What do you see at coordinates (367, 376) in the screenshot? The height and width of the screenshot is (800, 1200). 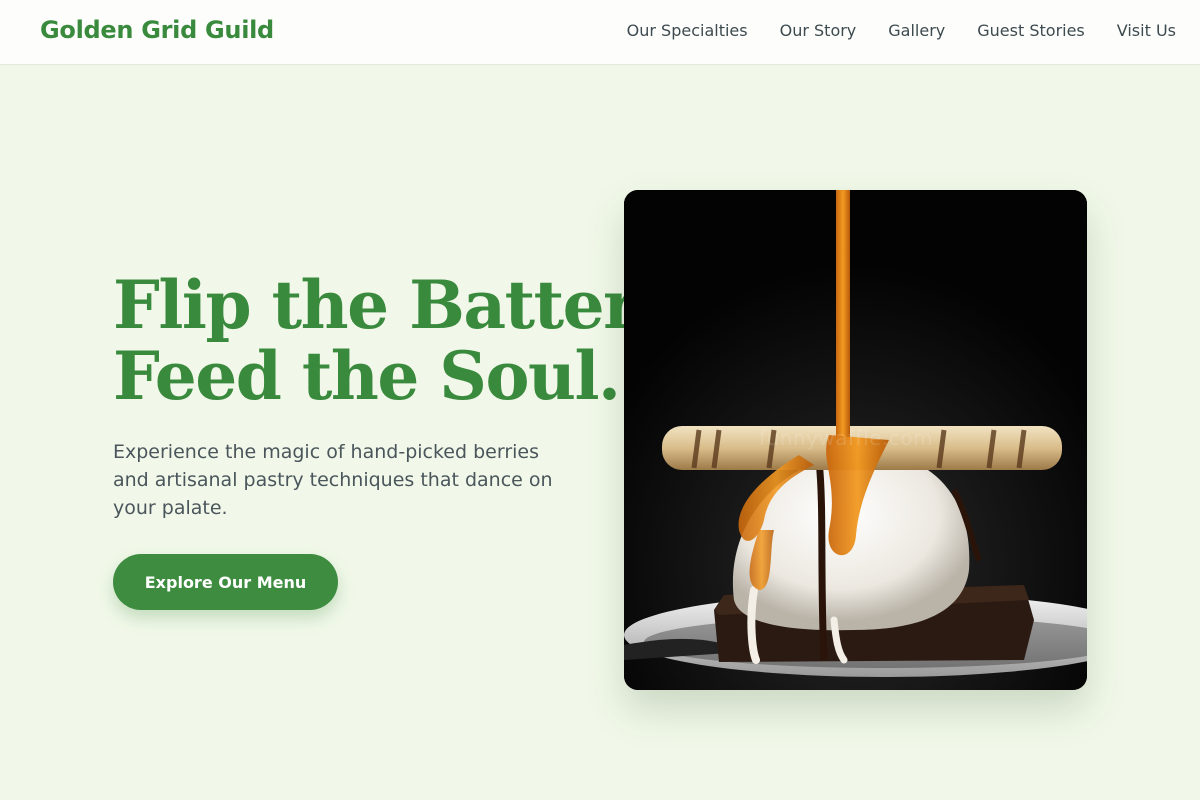 I see `hero-title-line-2: Feed the Soul.` at bounding box center [367, 376].